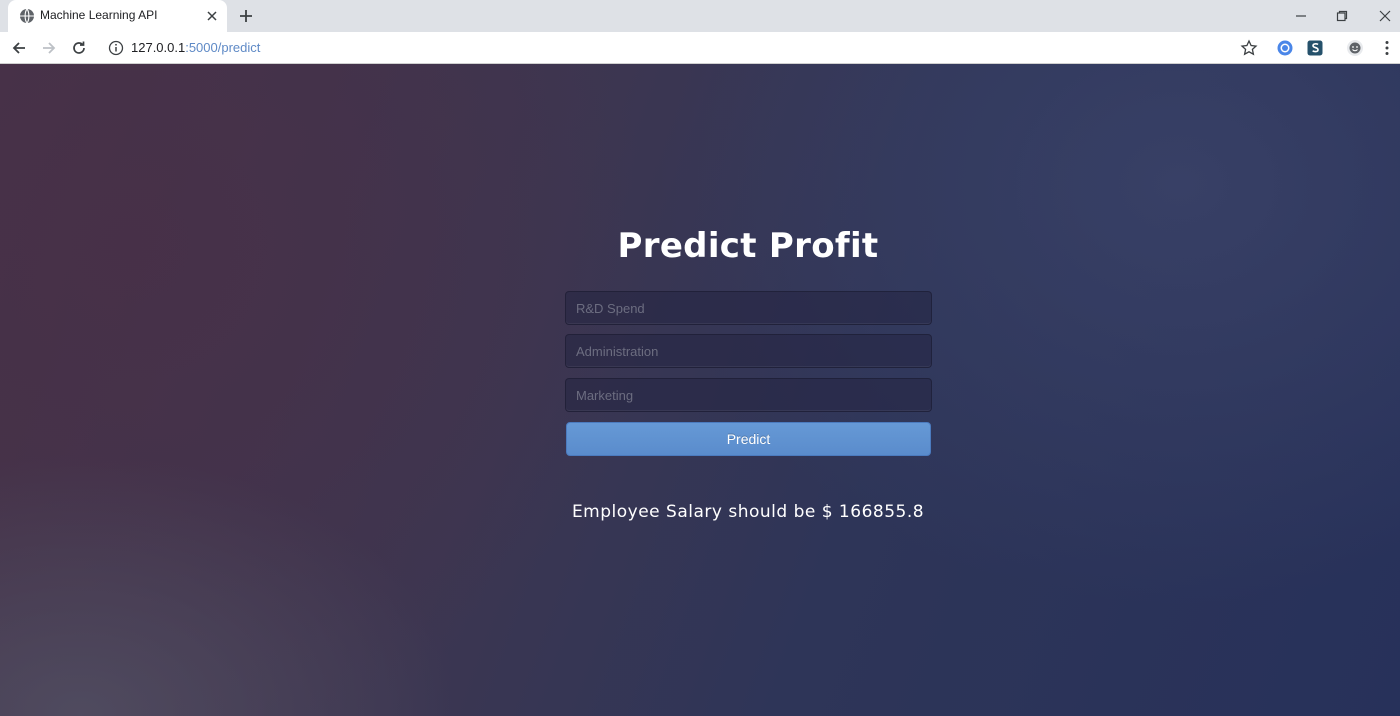  I want to click on plus-icon, so click(246, 16).